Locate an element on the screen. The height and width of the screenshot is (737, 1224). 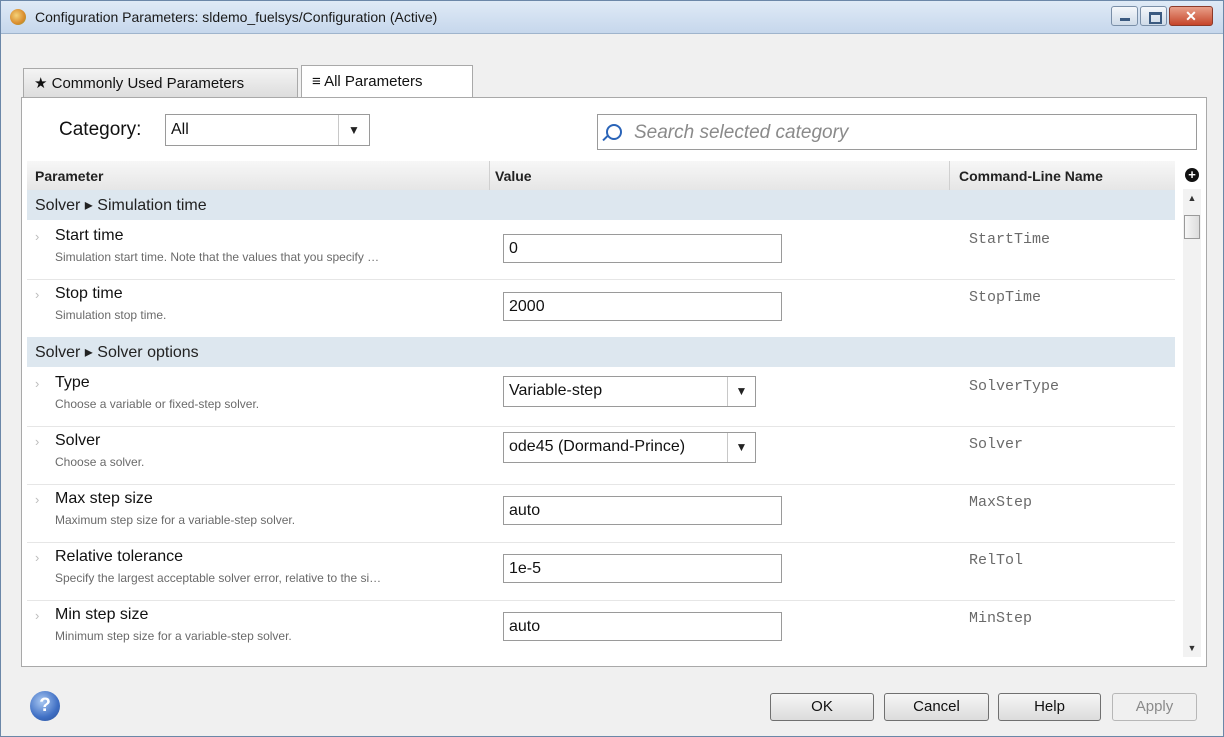
parameter-name: Type is located at coordinates (72, 382).